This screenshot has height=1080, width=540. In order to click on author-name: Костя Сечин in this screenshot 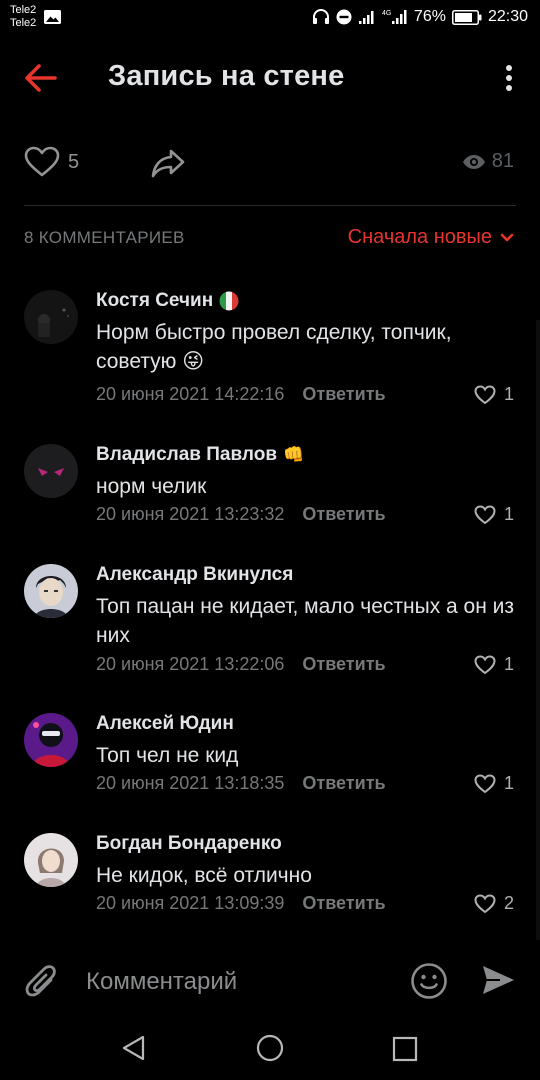, I will do `click(155, 300)`.